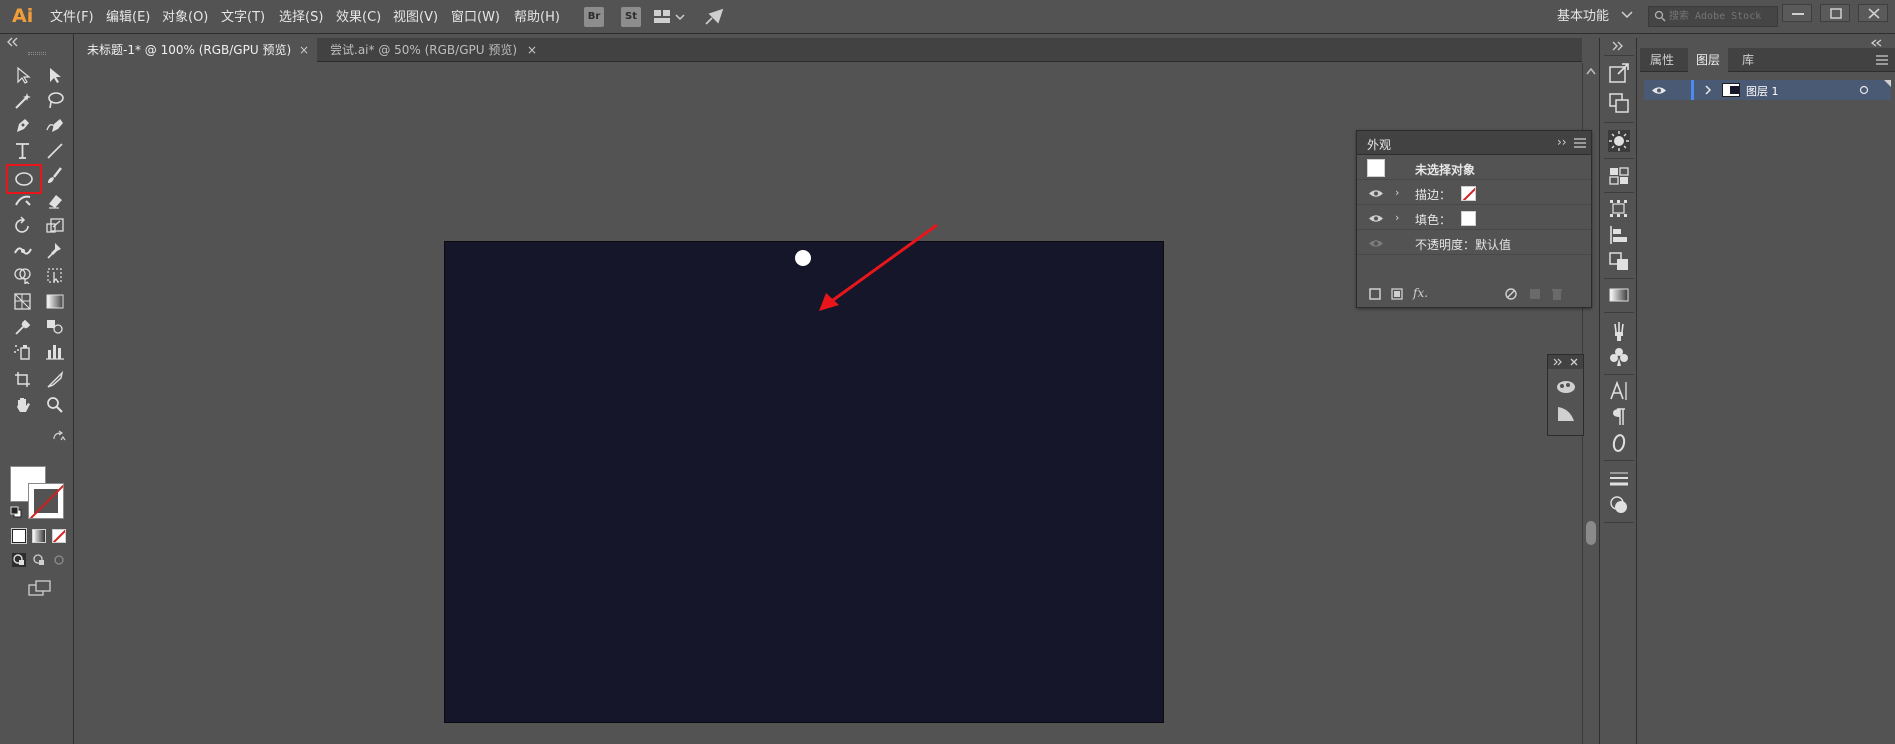 Image resolution: width=1895 pixels, height=744 pixels. Describe the element at coordinates (55, 150) in the screenshot. I see `line-segment-tool` at that location.